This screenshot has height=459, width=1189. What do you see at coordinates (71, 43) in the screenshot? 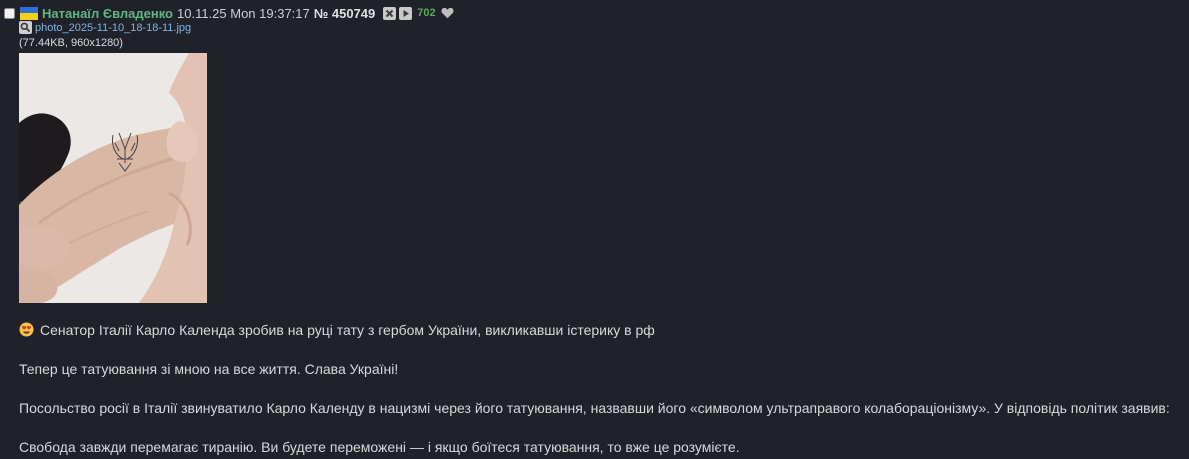
I see `file-meta: (77.44KB, 960x1280)` at bounding box center [71, 43].